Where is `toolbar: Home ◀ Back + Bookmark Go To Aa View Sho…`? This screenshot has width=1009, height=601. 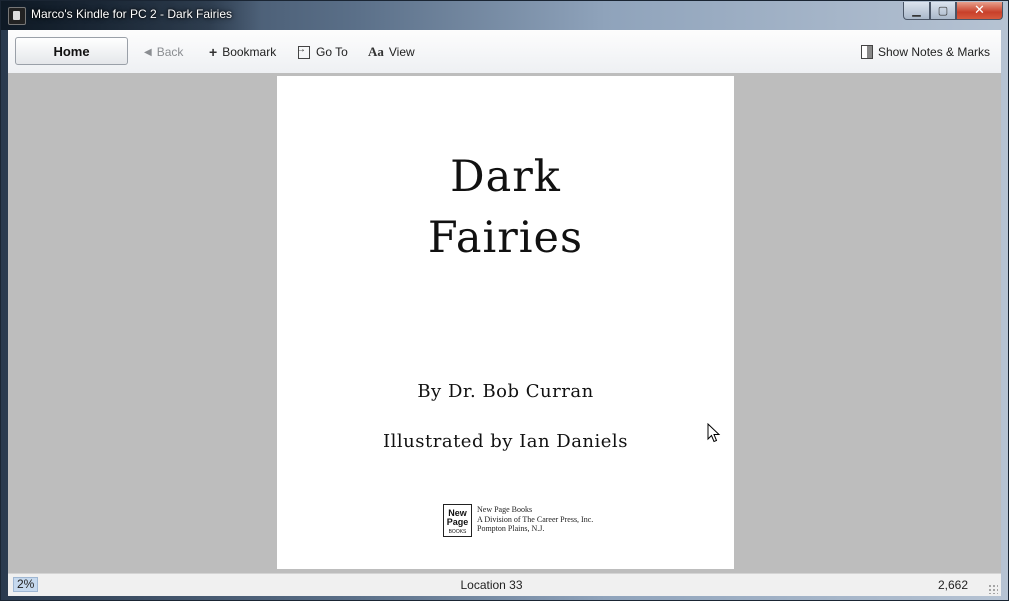 toolbar: Home ◀ Back + Bookmark Go To Aa View Sho… is located at coordinates (504, 52).